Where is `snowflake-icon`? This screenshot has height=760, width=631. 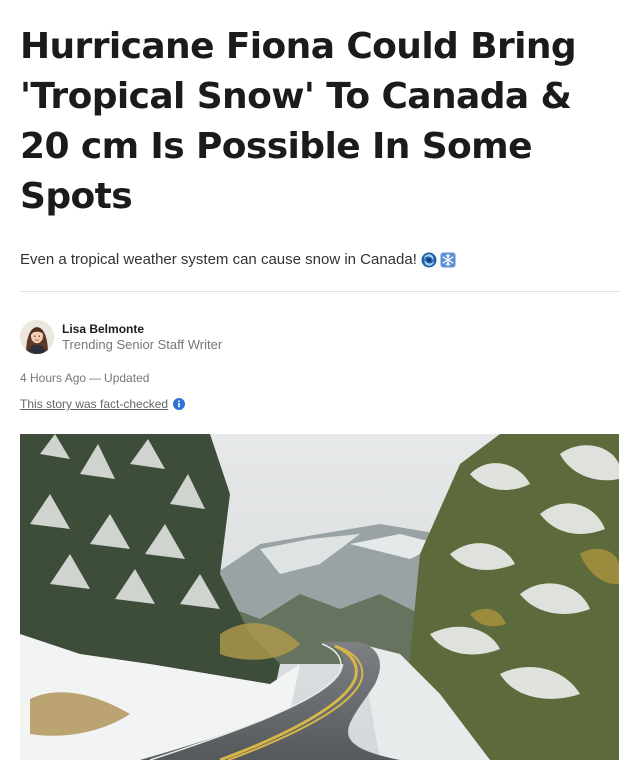 snowflake-icon is located at coordinates (448, 260).